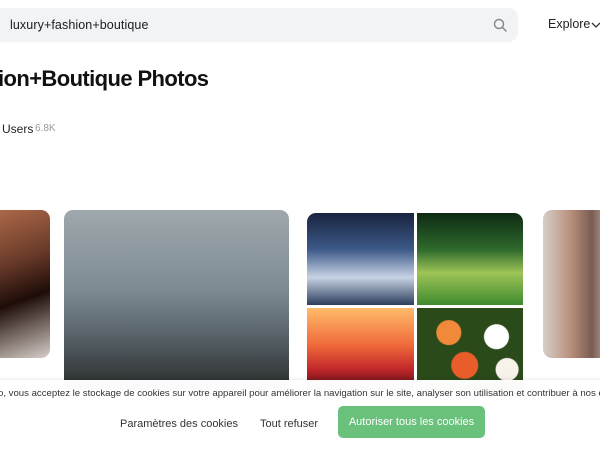 Image resolution: width=600 pixels, height=450 pixels. I want to click on search-input: luxury+fashion+boutique, so click(259, 25).